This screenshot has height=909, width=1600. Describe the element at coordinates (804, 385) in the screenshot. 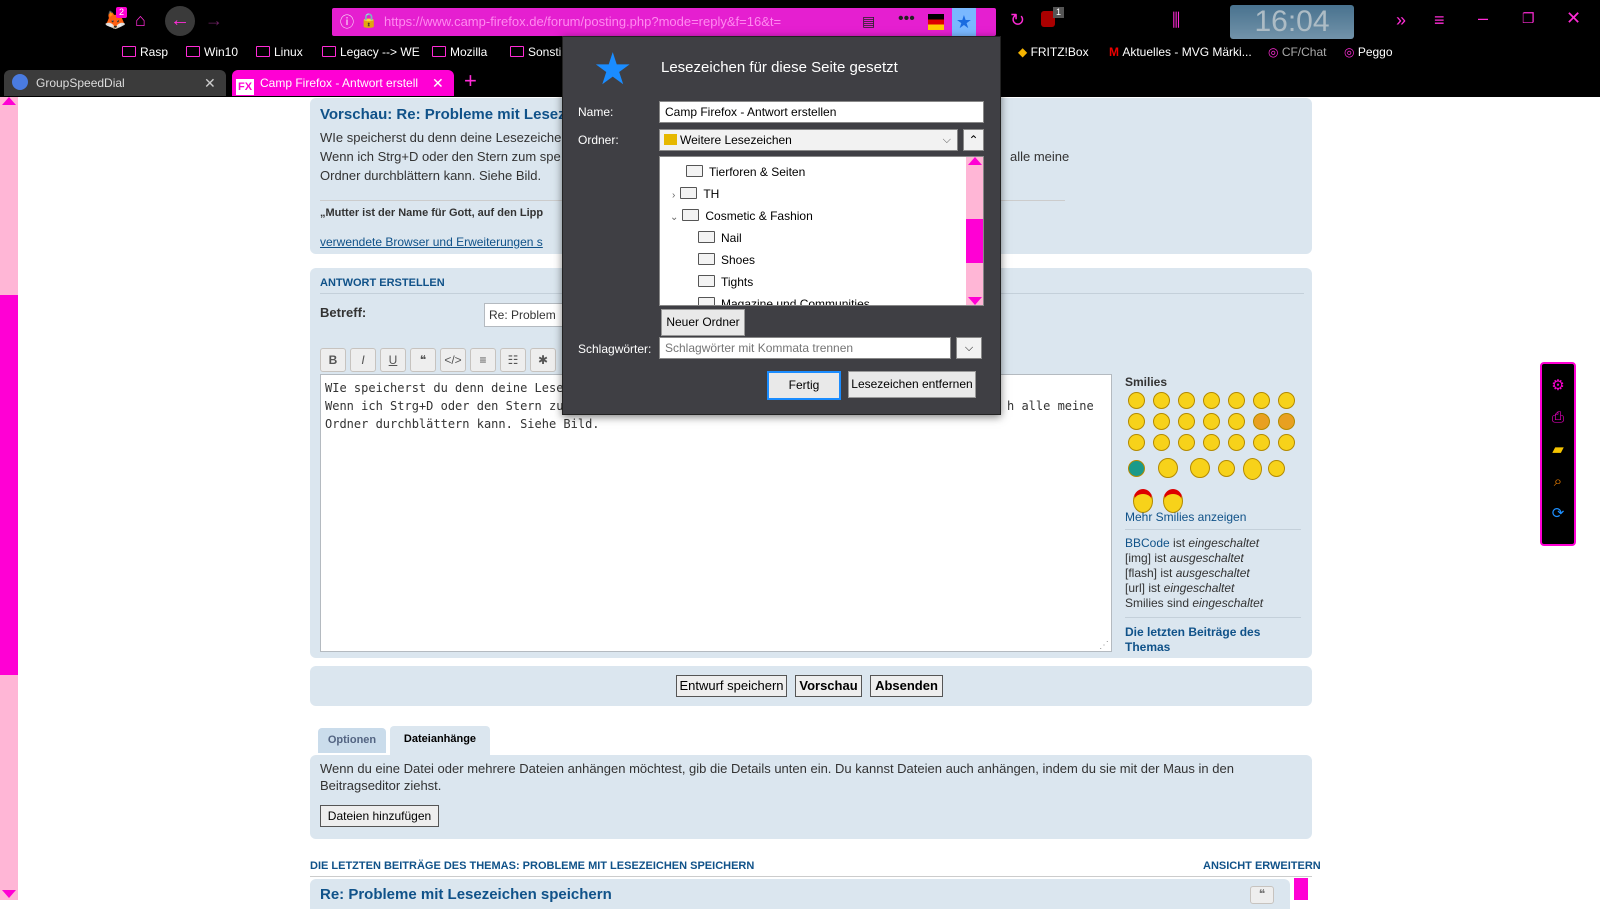

I see `done-button: Fertig` at that location.